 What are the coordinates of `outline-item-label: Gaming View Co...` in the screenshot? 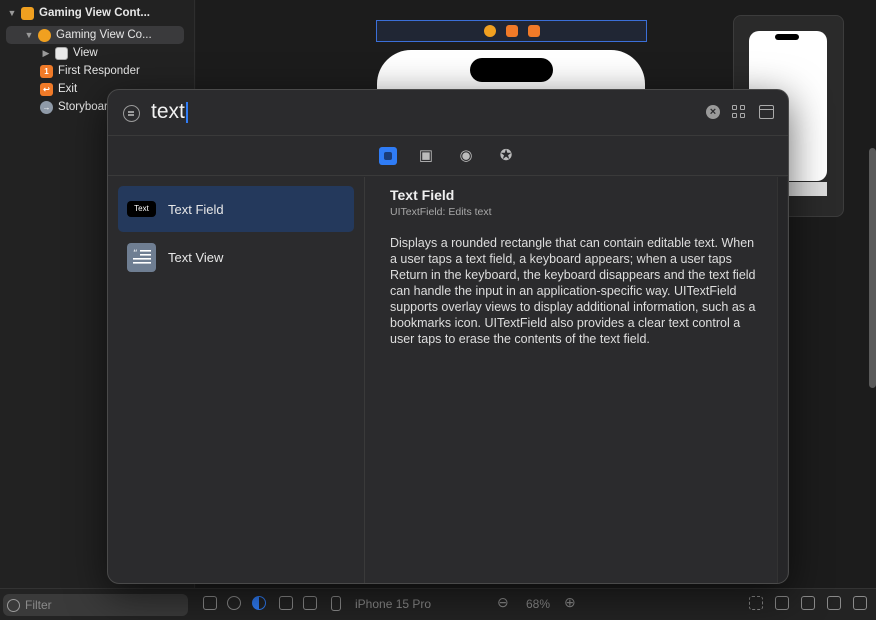 It's located at (104, 35).